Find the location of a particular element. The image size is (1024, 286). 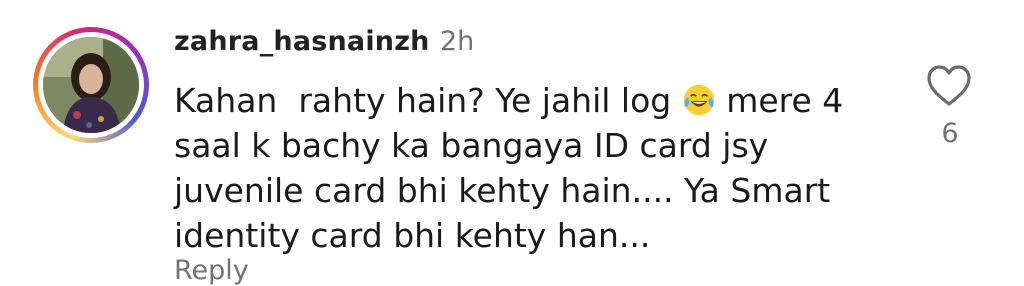

avatar is located at coordinates (91, 85).